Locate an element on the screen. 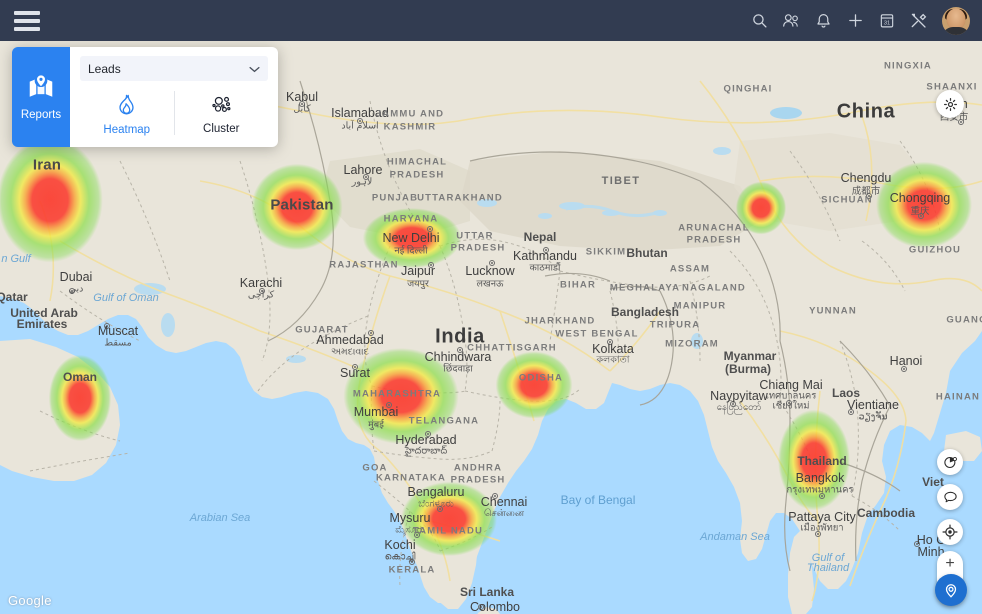 The height and width of the screenshot is (614, 982). cluster-mode-button: Cluster is located at coordinates (222, 115).